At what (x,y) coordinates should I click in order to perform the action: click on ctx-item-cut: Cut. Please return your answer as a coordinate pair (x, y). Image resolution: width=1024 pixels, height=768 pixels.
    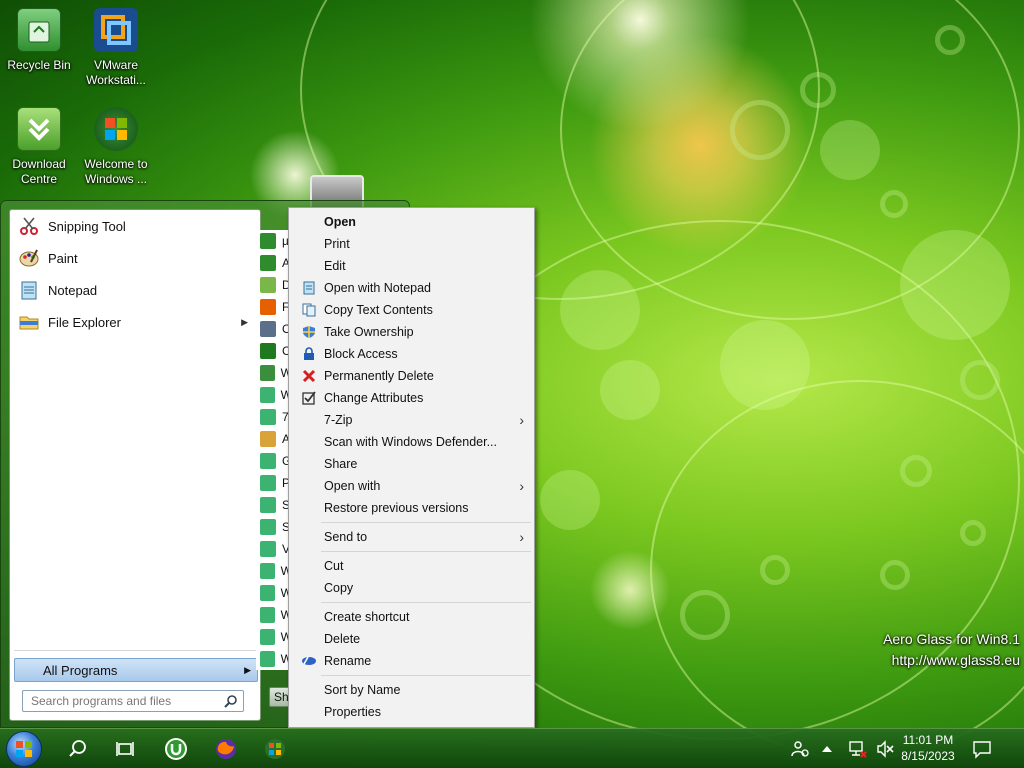
    Looking at the image, I should click on (411, 566).